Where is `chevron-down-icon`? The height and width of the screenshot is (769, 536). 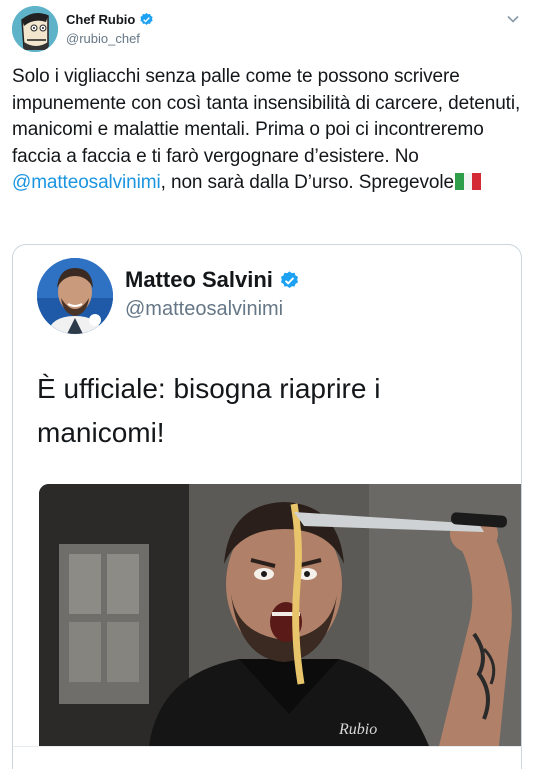
chevron-down-icon is located at coordinates (513, 19).